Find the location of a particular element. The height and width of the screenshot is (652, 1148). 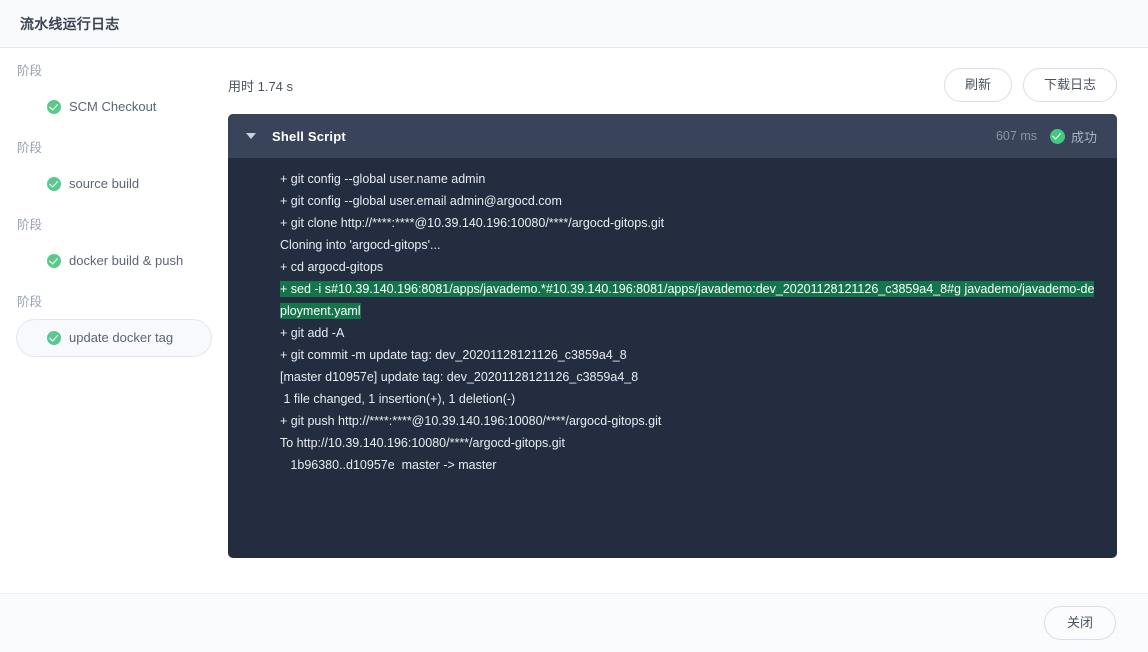

log-line: + git add -A is located at coordinates (312, 333).